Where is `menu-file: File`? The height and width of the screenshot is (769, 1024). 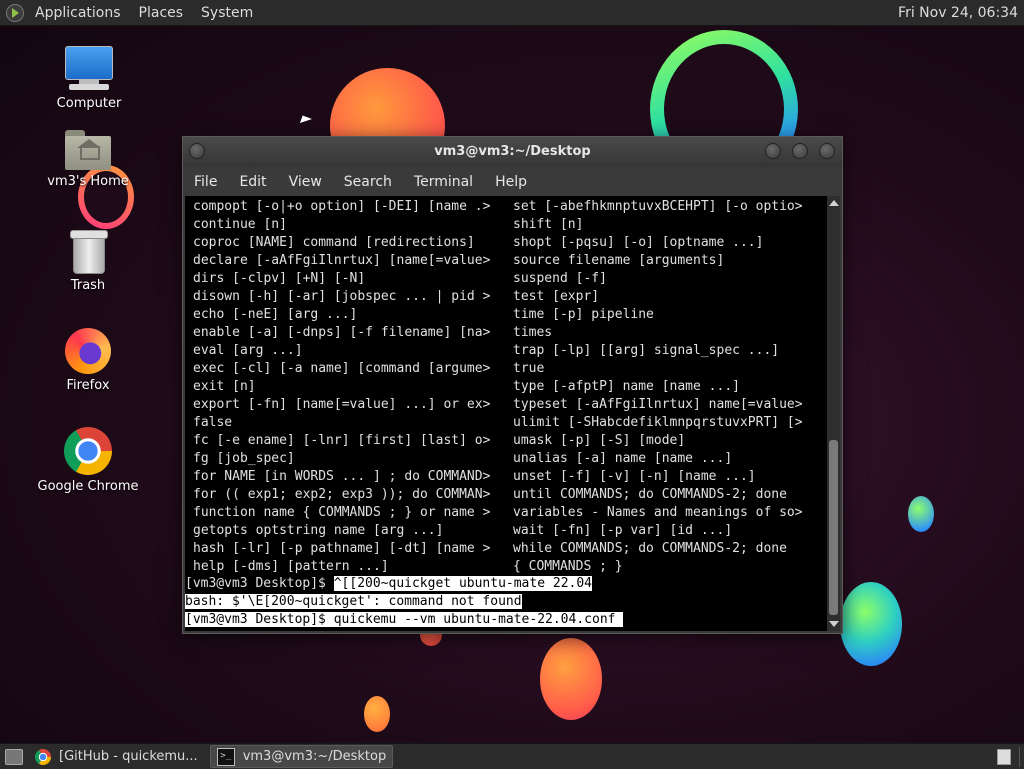 menu-file: File is located at coordinates (205, 182).